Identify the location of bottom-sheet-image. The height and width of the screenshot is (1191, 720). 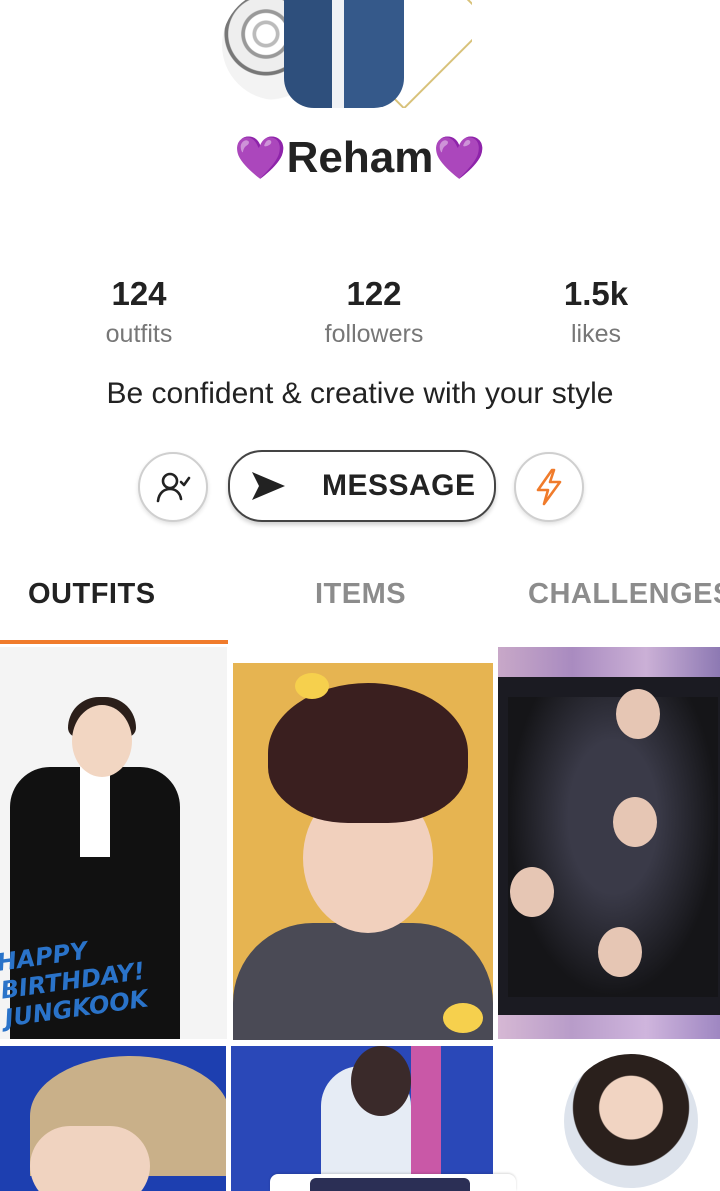
(390, 1184).